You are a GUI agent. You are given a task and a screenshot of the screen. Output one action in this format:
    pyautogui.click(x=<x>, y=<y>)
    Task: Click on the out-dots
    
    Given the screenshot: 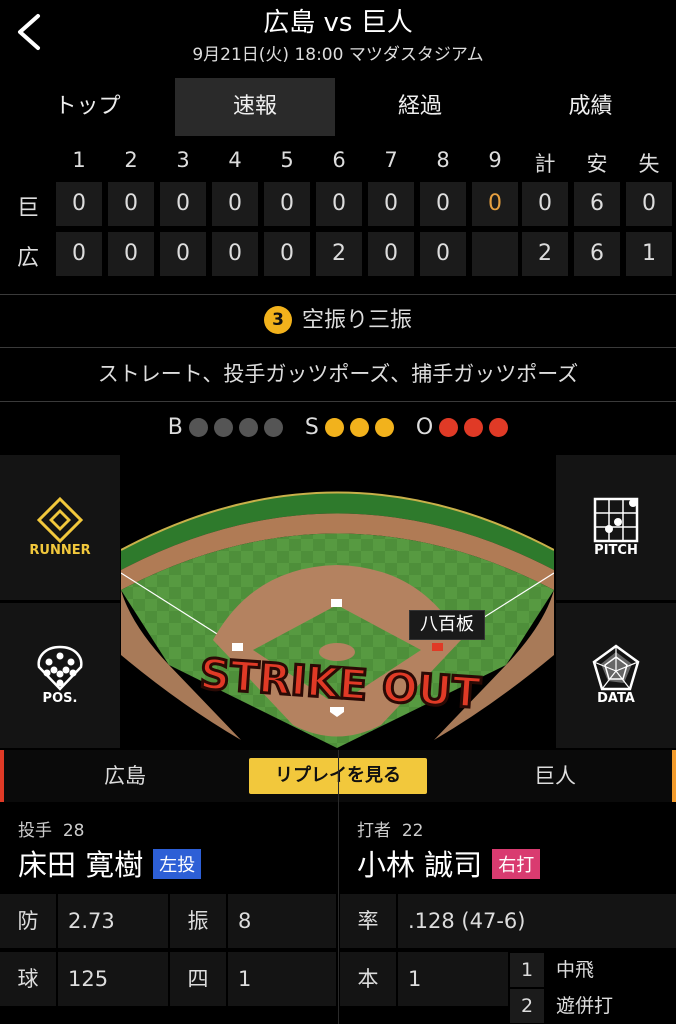 What is the action you would take?
    pyautogui.click(x=474, y=427)
    